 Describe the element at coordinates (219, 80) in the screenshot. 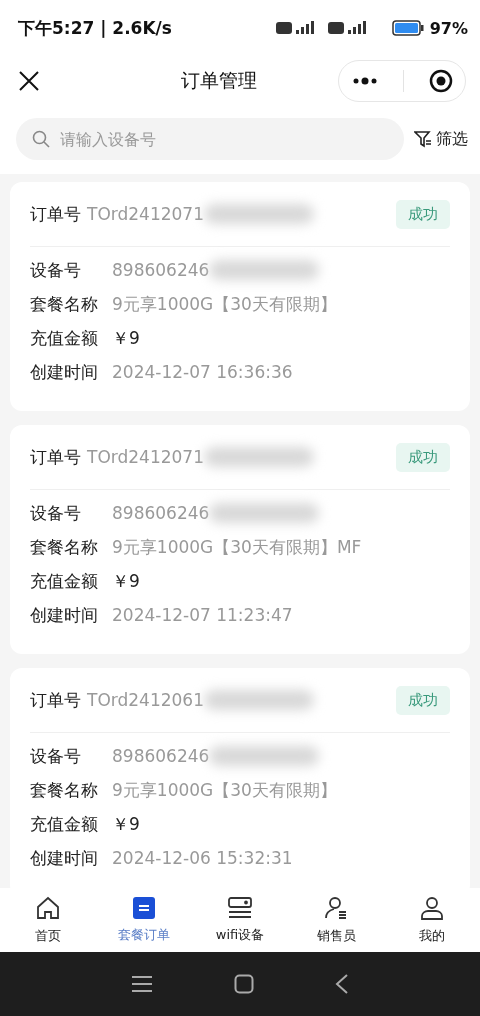

I see `page-title: 订单管理` at that location.